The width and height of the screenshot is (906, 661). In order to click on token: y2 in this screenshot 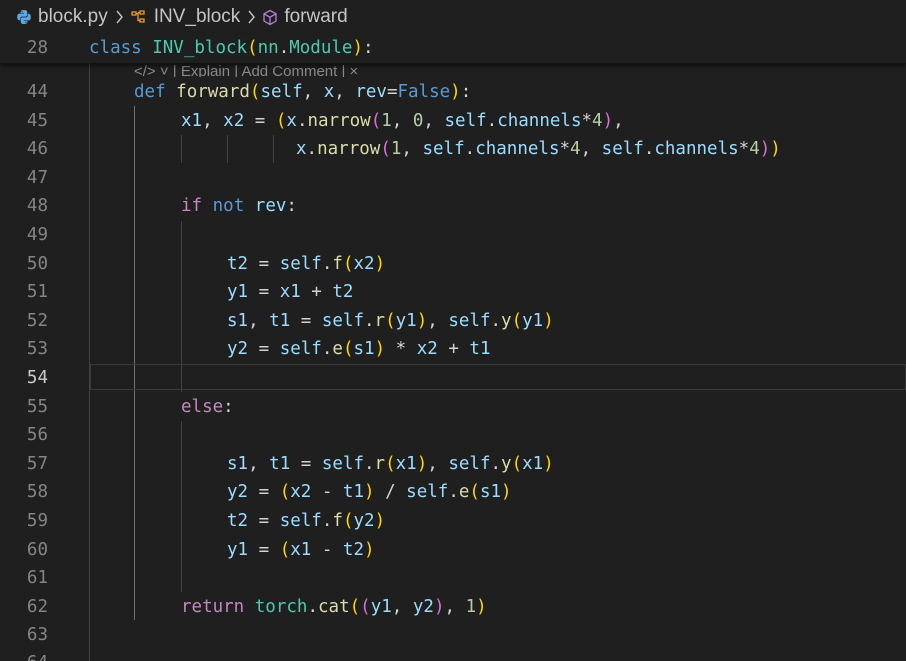, I will do `click(238, 492)`.